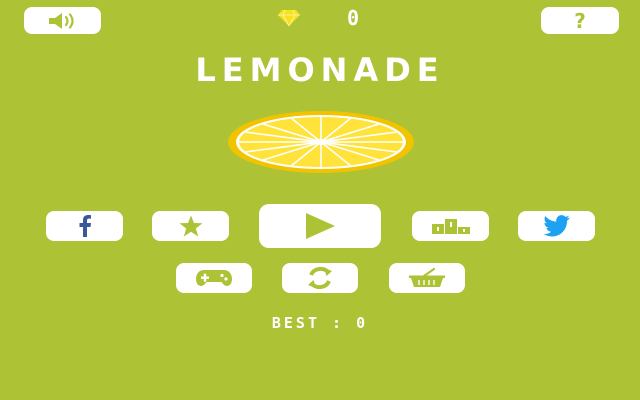 This screenshot has width=640, height=400. I want to click on basket-icon, so click(427, 277).